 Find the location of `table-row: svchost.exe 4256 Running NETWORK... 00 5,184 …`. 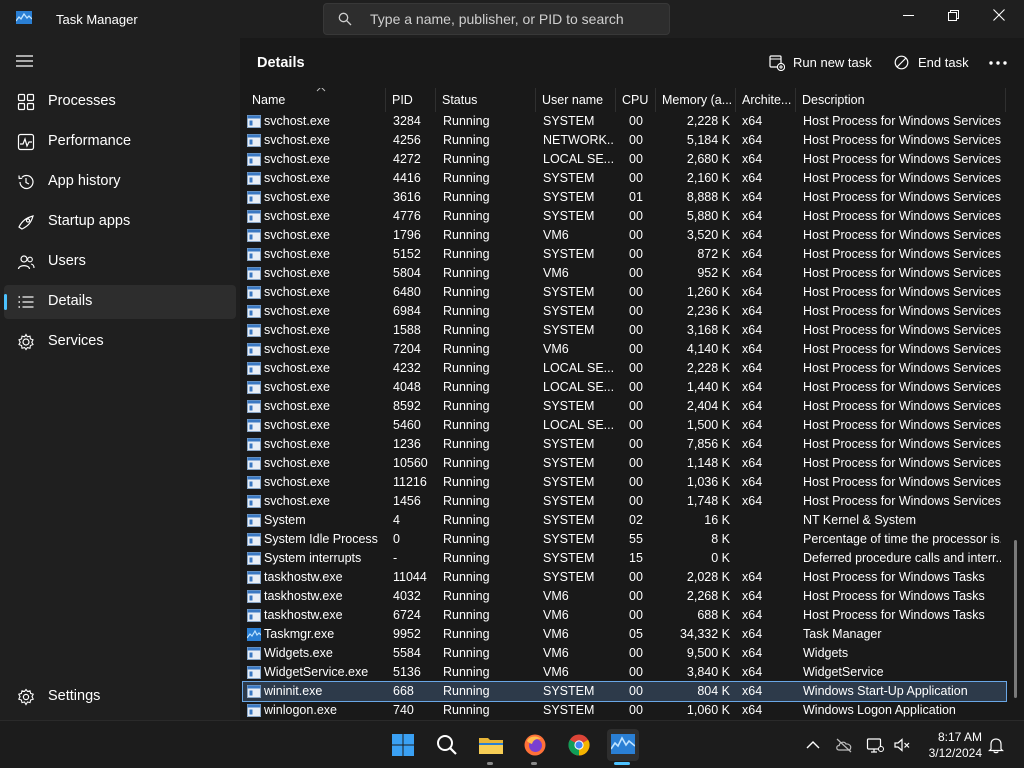

table-row: svchost.exe 4256 Running NETWORK... 00 5,184 … is located at coordinates (624, 140).